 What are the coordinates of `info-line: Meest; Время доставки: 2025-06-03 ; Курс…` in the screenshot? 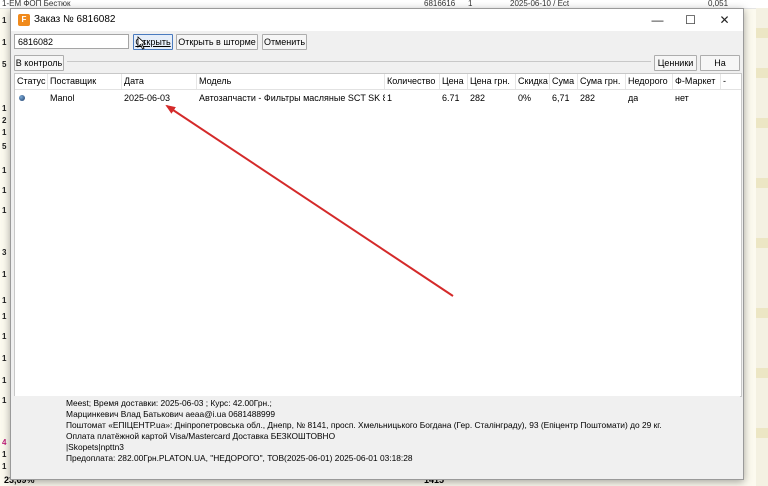 It's located at (169, 403).